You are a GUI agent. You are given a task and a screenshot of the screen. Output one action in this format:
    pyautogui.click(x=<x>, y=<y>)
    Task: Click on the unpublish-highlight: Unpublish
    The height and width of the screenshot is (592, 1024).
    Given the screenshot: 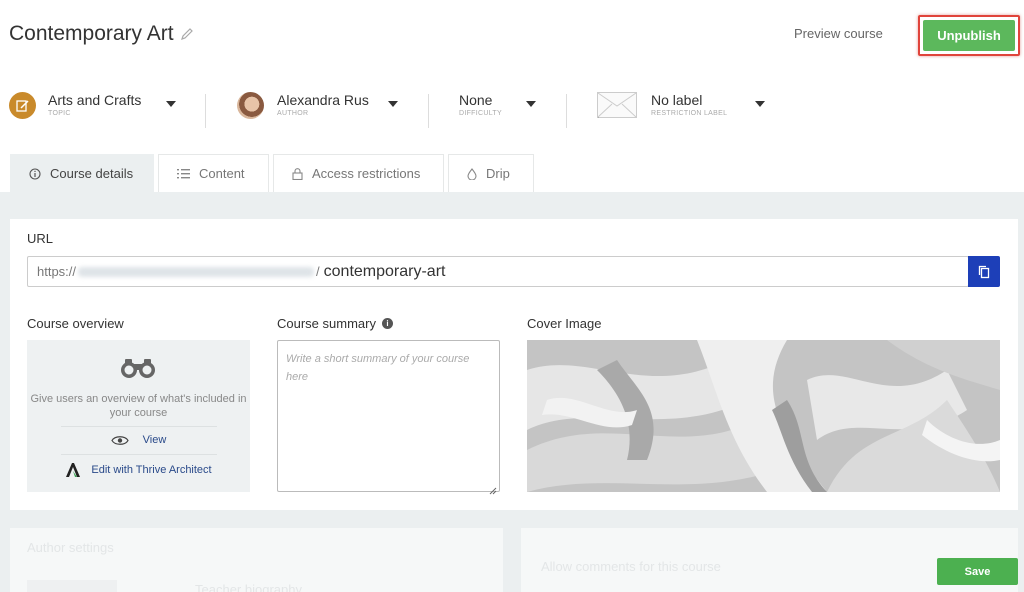 What is the action you would take?
    pyautogui.click(x=969, y=35)
    